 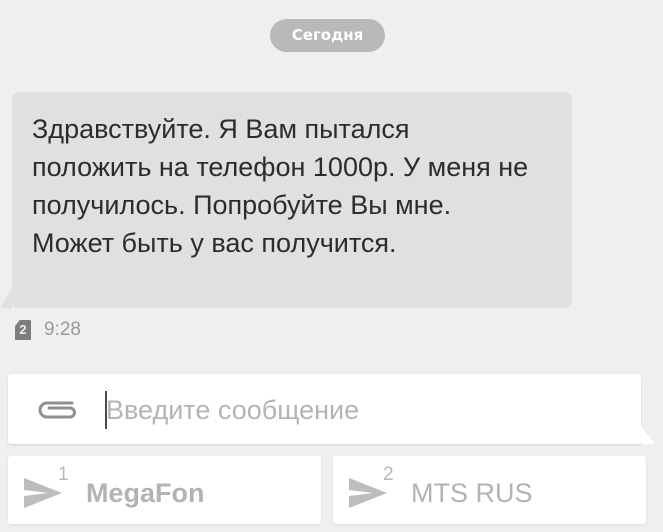 What do you see at coordinates (145, 493) in the screenshot?
I see `send-button-label: MegaFon` at bounding box center [145, 493].